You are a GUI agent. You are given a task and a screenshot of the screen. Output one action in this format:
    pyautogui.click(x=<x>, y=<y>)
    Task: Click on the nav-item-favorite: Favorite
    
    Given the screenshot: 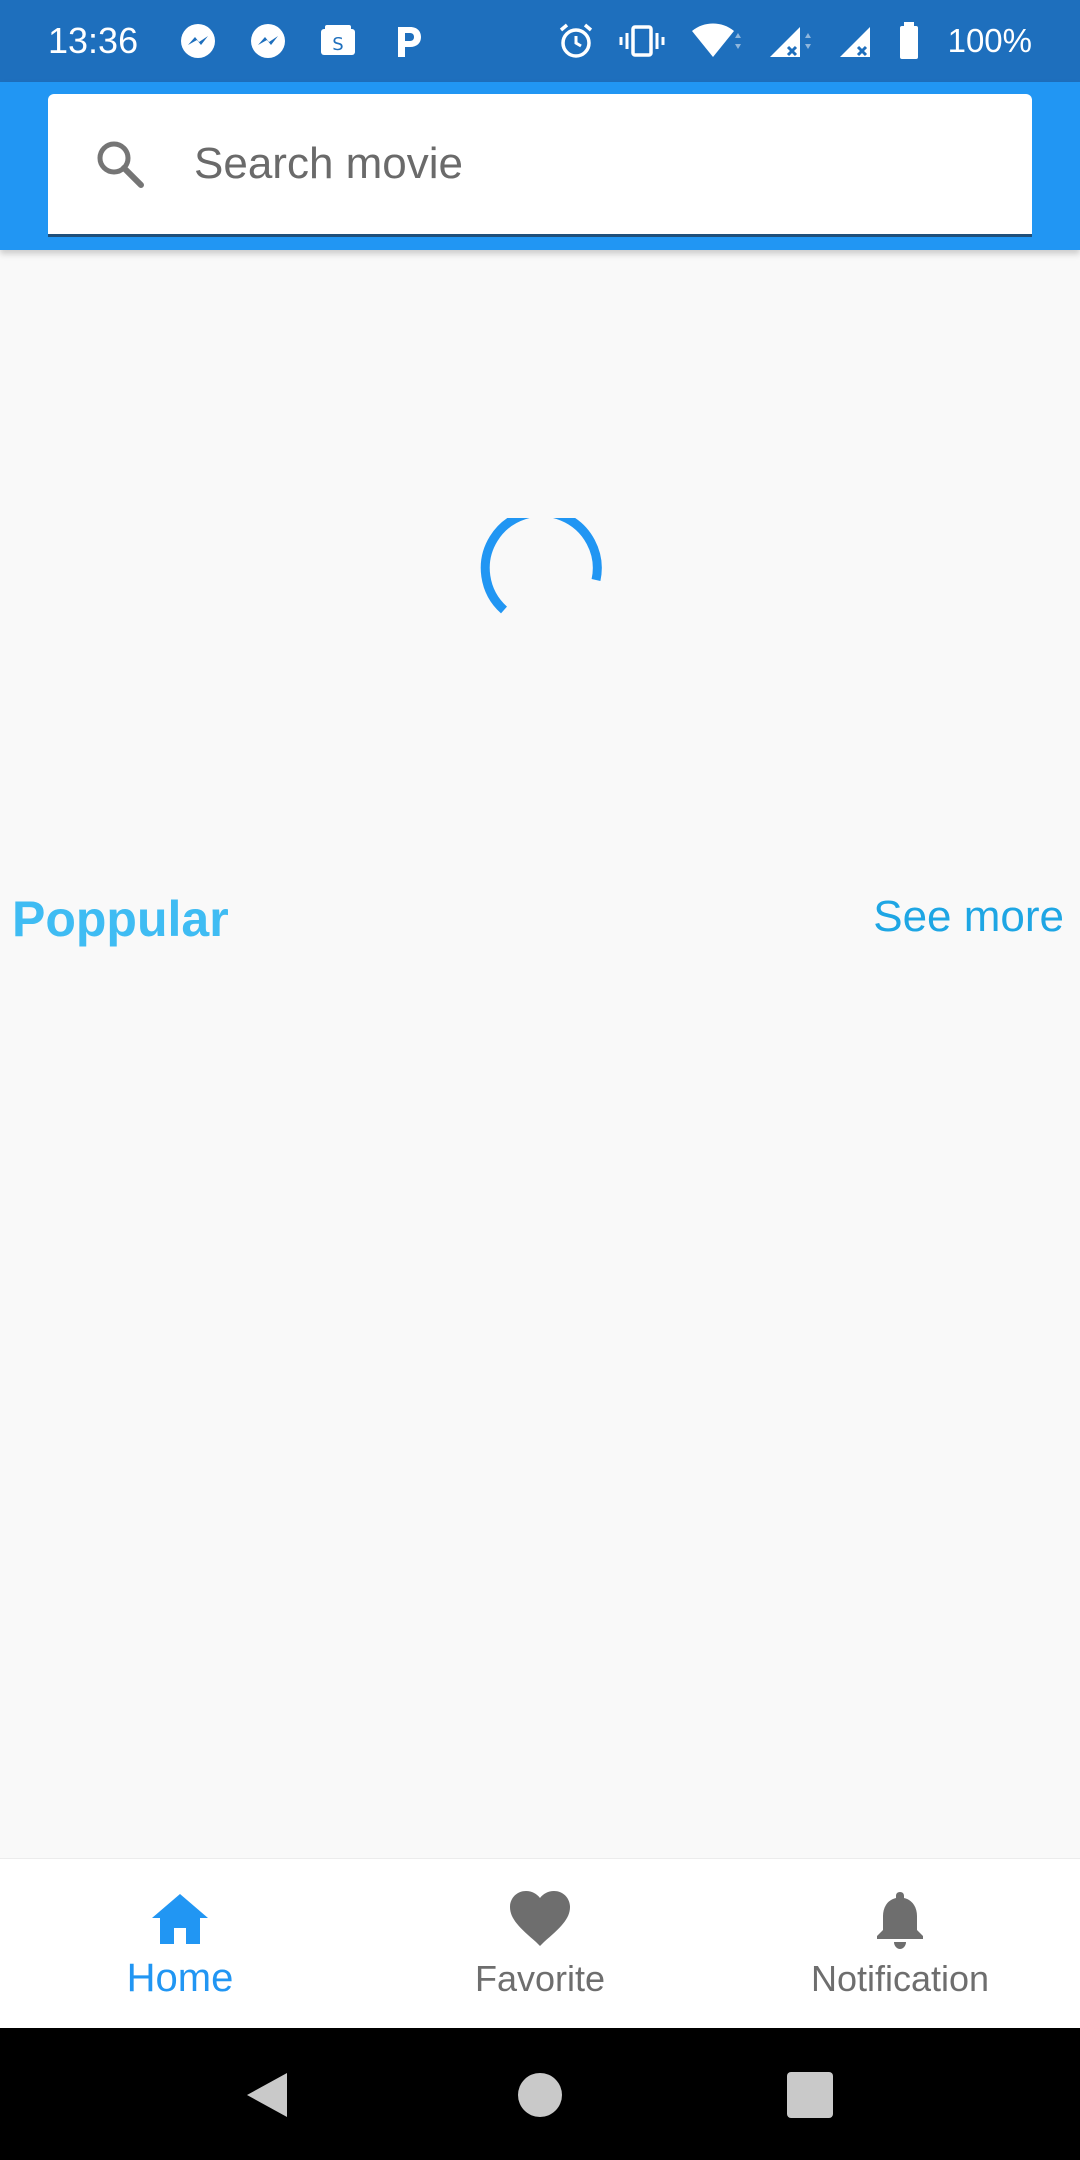 What is the action you would take?
    pyautogui.click(x=540, y=1943)
    